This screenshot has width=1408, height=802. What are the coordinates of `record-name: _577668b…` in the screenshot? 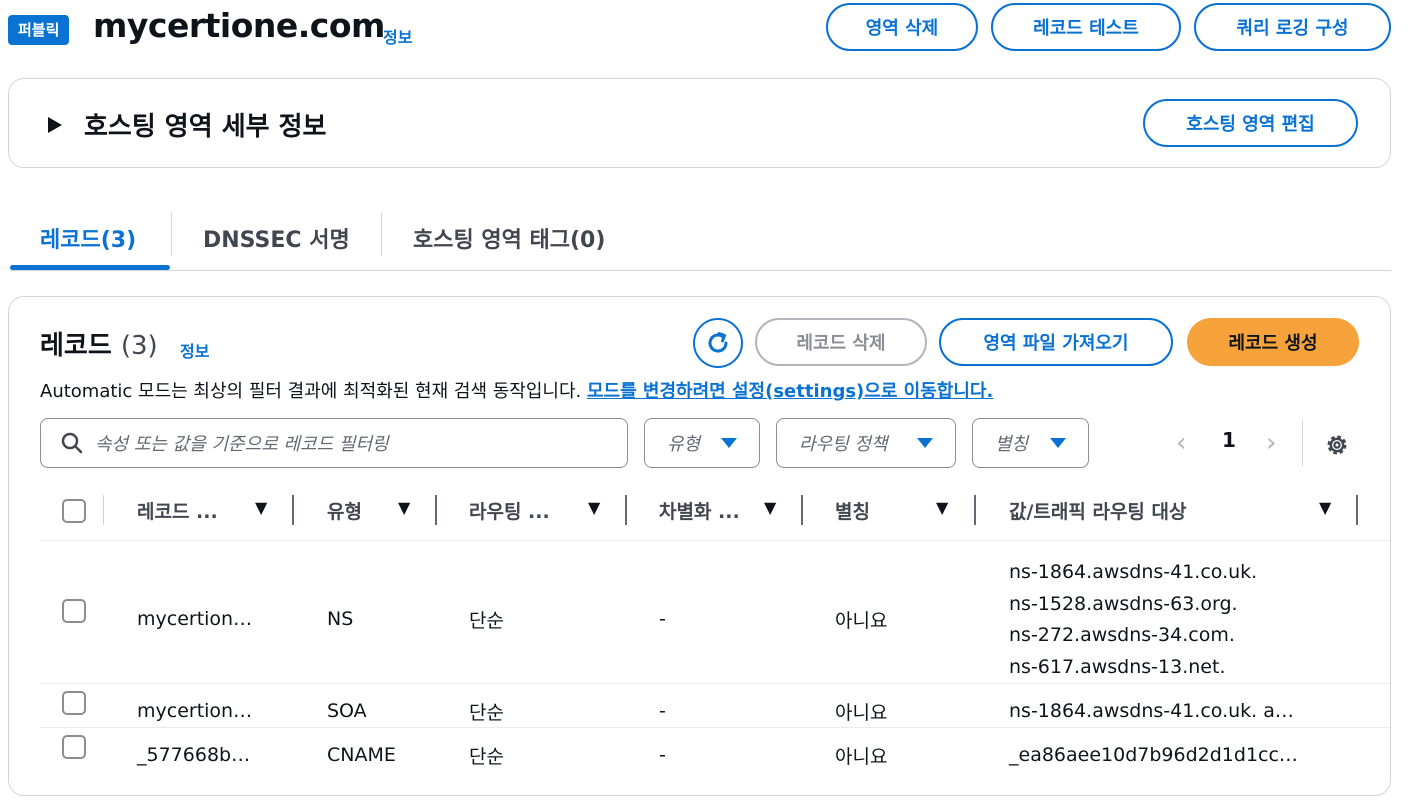 It's located at (193, 755).